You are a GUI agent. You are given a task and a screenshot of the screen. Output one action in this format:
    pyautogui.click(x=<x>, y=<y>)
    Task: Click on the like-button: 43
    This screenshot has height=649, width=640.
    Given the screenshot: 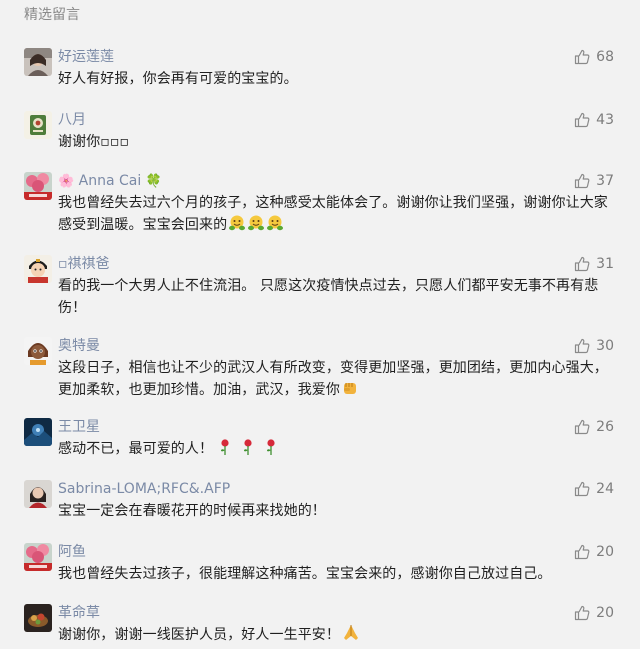 What is the action you would take?
    pyautogui.click(x=594, y=120)
    